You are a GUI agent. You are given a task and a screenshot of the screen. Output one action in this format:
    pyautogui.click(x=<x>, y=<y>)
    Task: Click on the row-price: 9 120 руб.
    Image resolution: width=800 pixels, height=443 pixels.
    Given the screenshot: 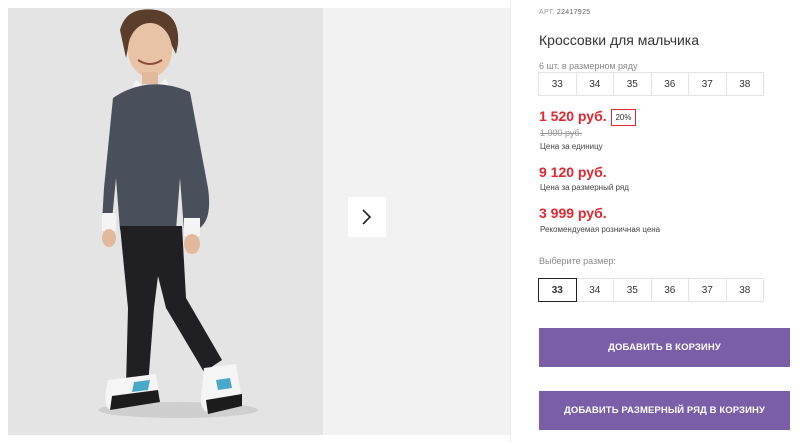 What is the action you would take?
    pyautogui.click(x=573, y=172)
    